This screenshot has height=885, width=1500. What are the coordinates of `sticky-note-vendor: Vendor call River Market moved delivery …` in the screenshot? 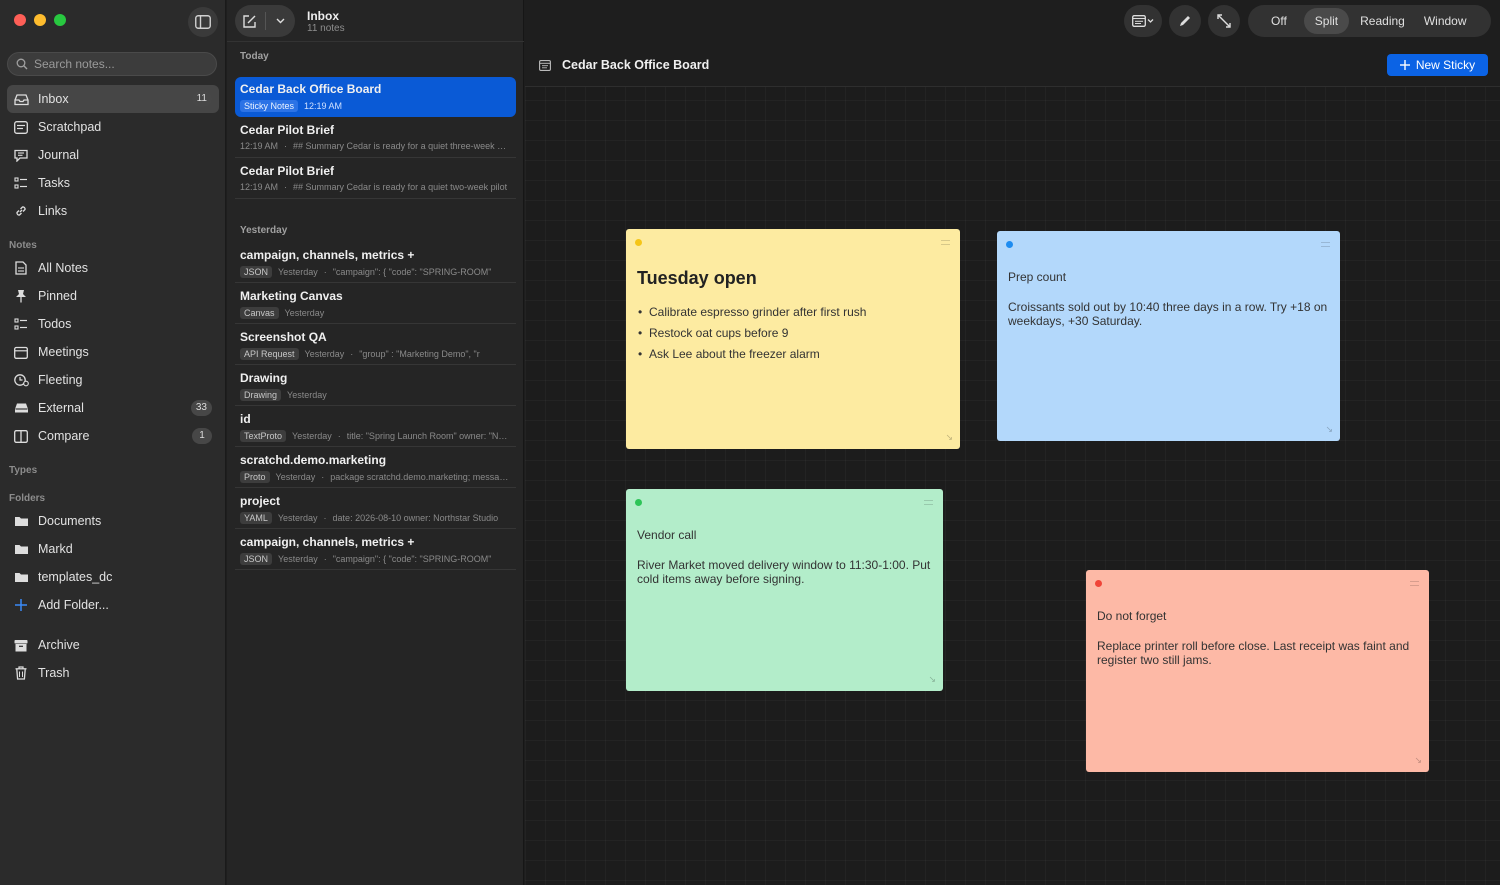 It's located at (784, 590).